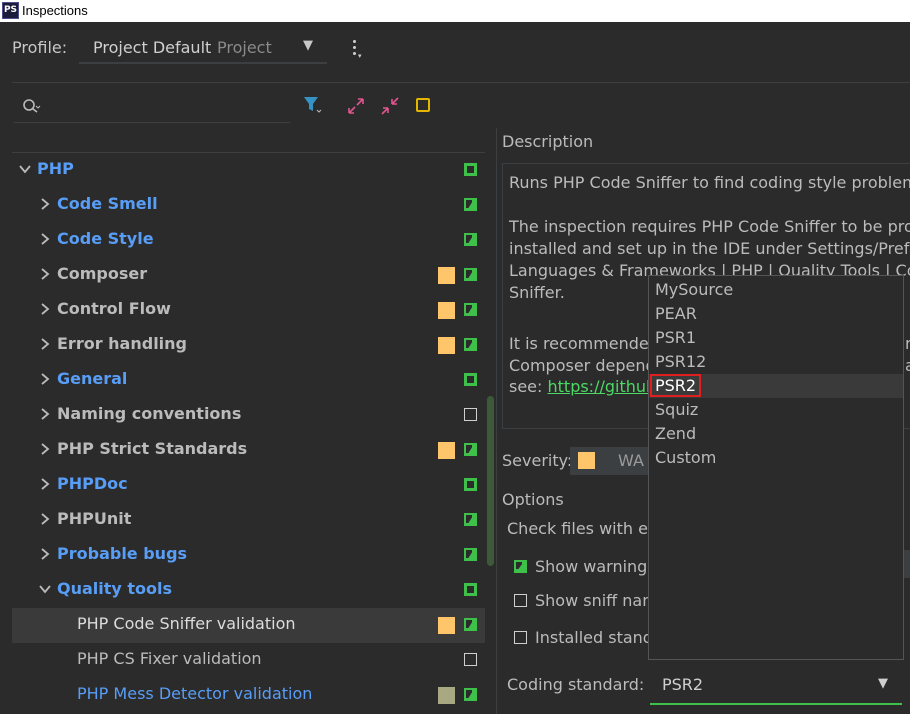 Image resolution: width=910 pixels, height=714 pixels. I want to click on popup-option-custom: Custom, so click(776, 458).